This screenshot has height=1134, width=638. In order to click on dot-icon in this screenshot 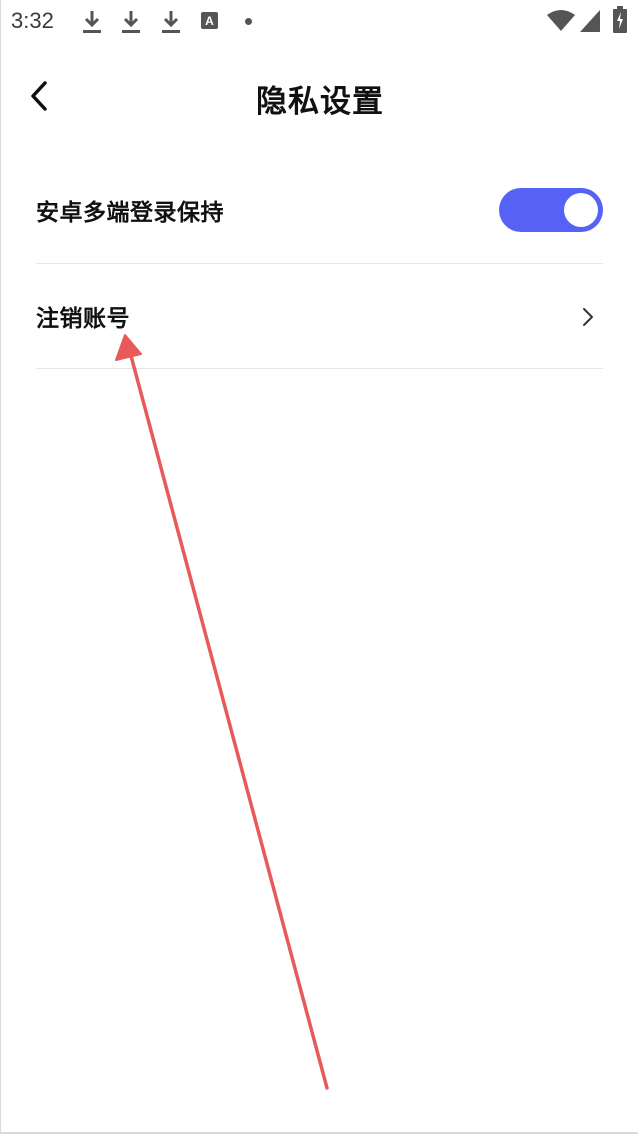, I will do `click(248, 21)`.